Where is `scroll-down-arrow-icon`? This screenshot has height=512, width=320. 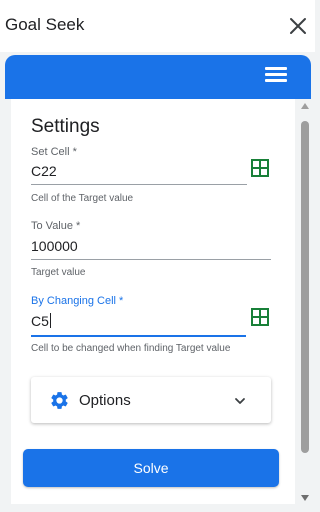 scroll-down-arrow-icon is located at coordinates (305, 498).